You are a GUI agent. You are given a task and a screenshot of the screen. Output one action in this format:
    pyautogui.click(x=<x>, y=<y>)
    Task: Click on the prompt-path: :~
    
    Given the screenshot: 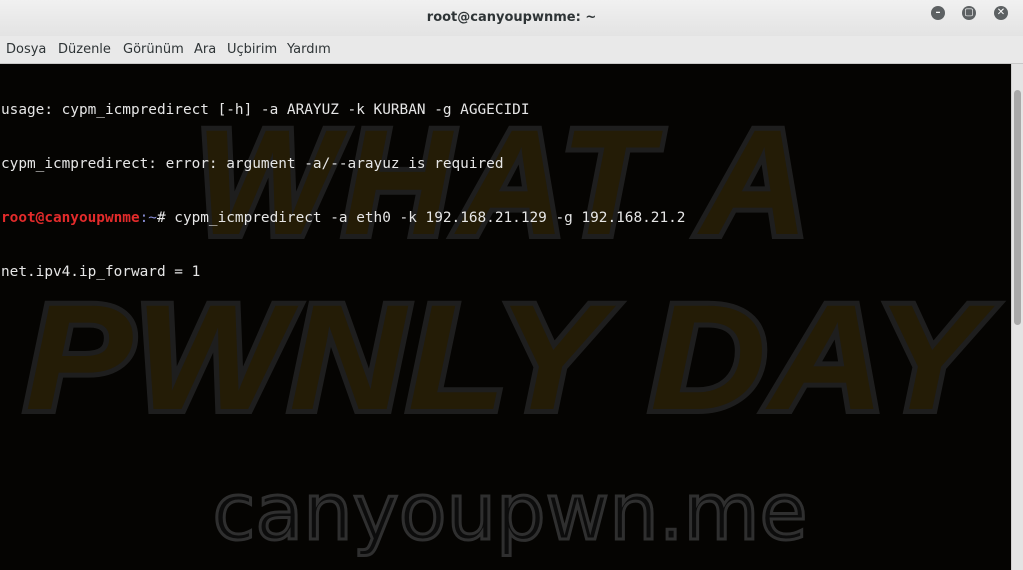 What is the action you would take?
    pyautogui.click(x=148, y=218)
    